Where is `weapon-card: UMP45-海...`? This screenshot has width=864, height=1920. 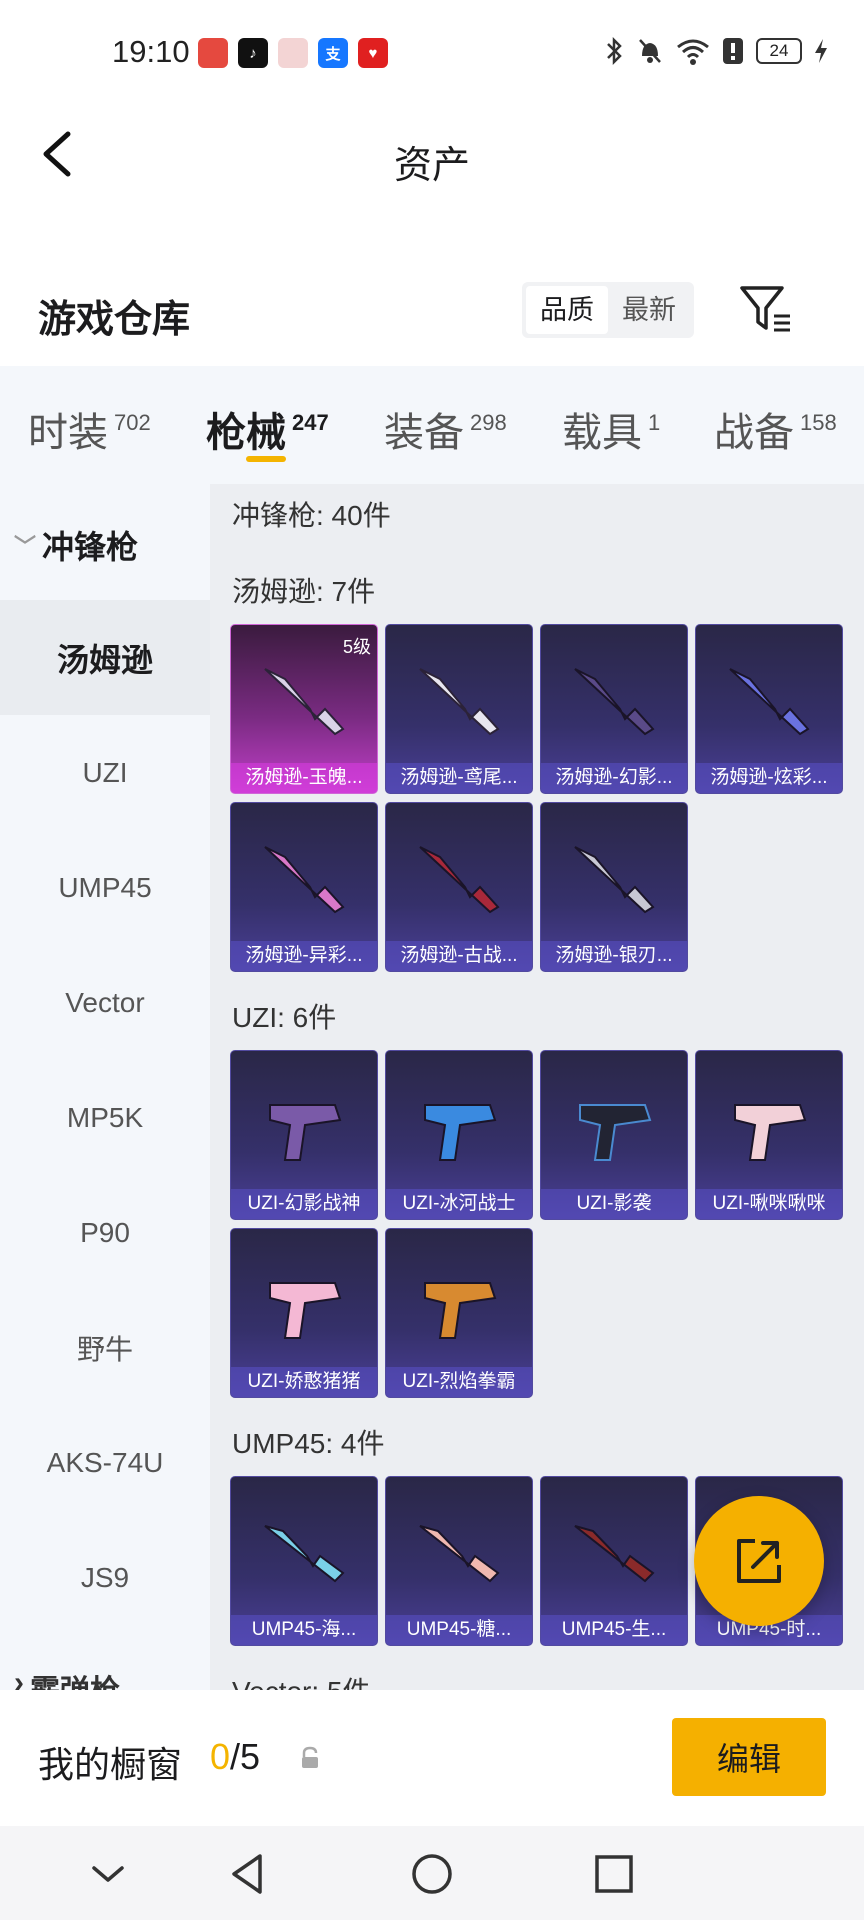
weapon-card: UMP45-海... is located at coordinates (304, 1561).